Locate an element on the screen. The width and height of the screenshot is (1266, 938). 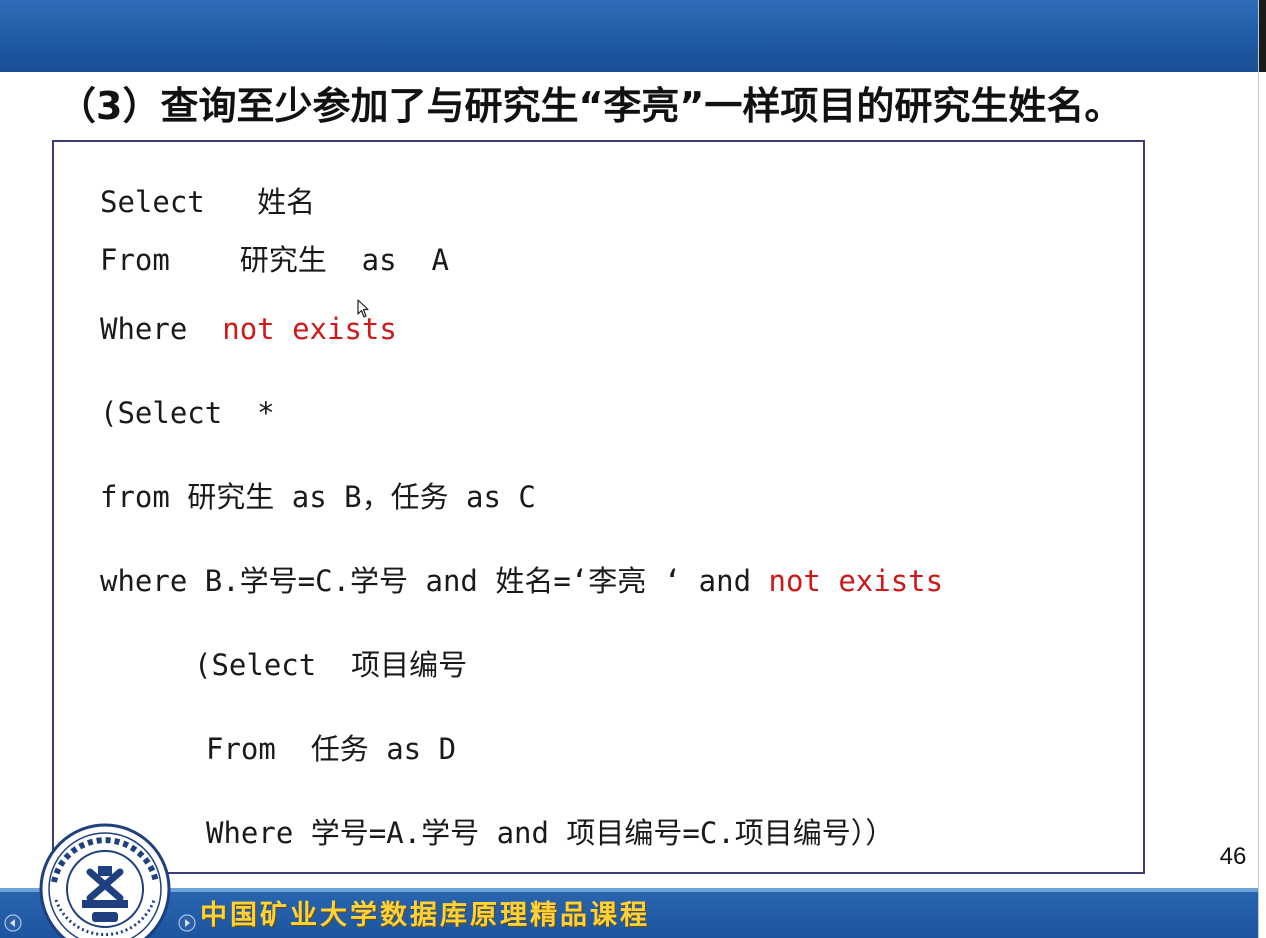
next-slide-icon is located at coordinates (187, 923).